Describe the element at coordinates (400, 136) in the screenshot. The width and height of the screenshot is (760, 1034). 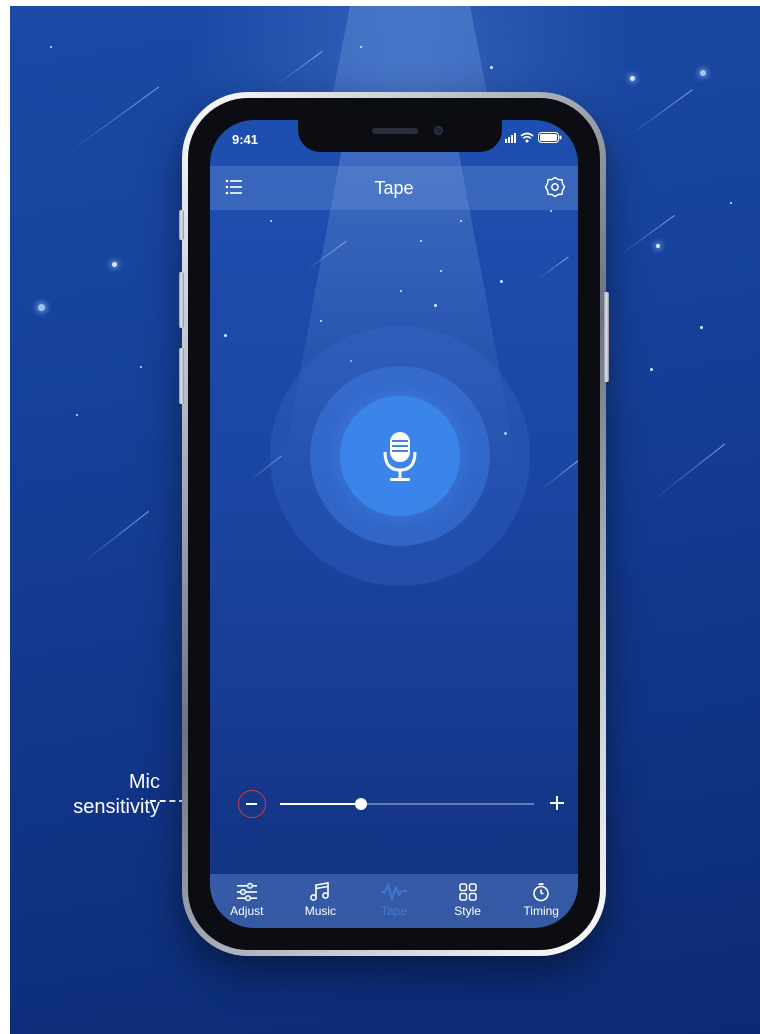
I see `phone-notch` at that location.